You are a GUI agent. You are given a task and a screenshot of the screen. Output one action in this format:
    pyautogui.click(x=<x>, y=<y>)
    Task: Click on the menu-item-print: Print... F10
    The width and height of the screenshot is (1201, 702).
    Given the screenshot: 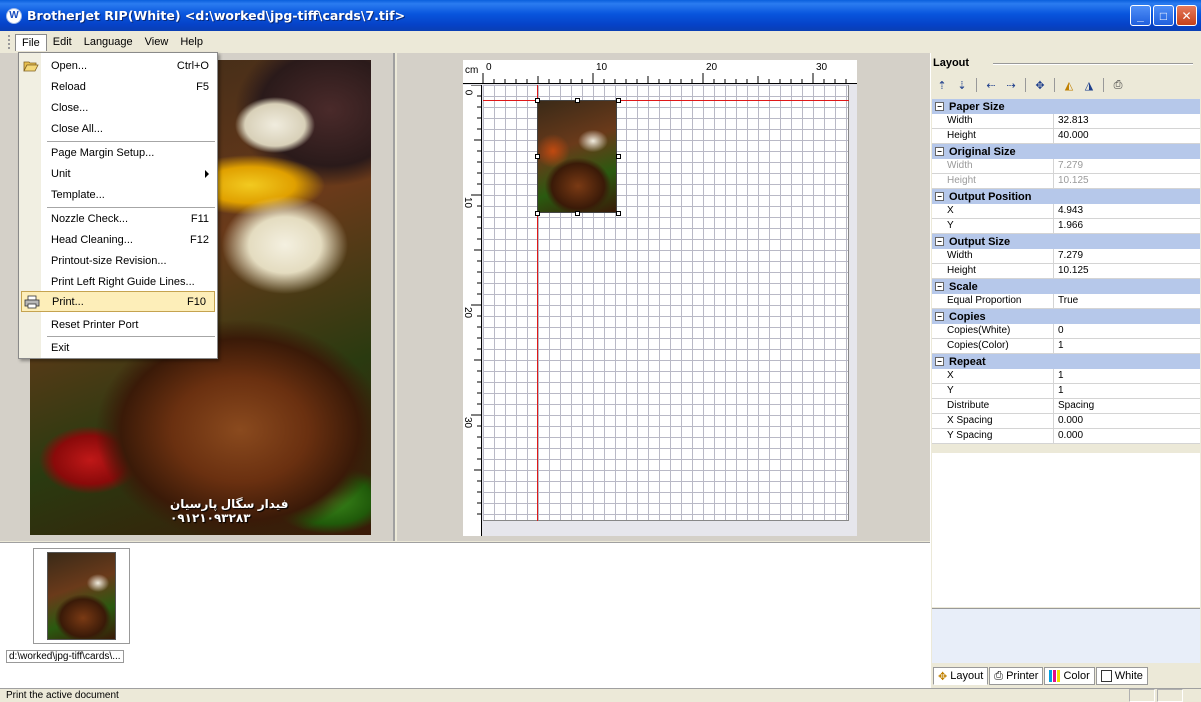 What is the action you would take?
    pyautogui.click(x=118, y=301)
    